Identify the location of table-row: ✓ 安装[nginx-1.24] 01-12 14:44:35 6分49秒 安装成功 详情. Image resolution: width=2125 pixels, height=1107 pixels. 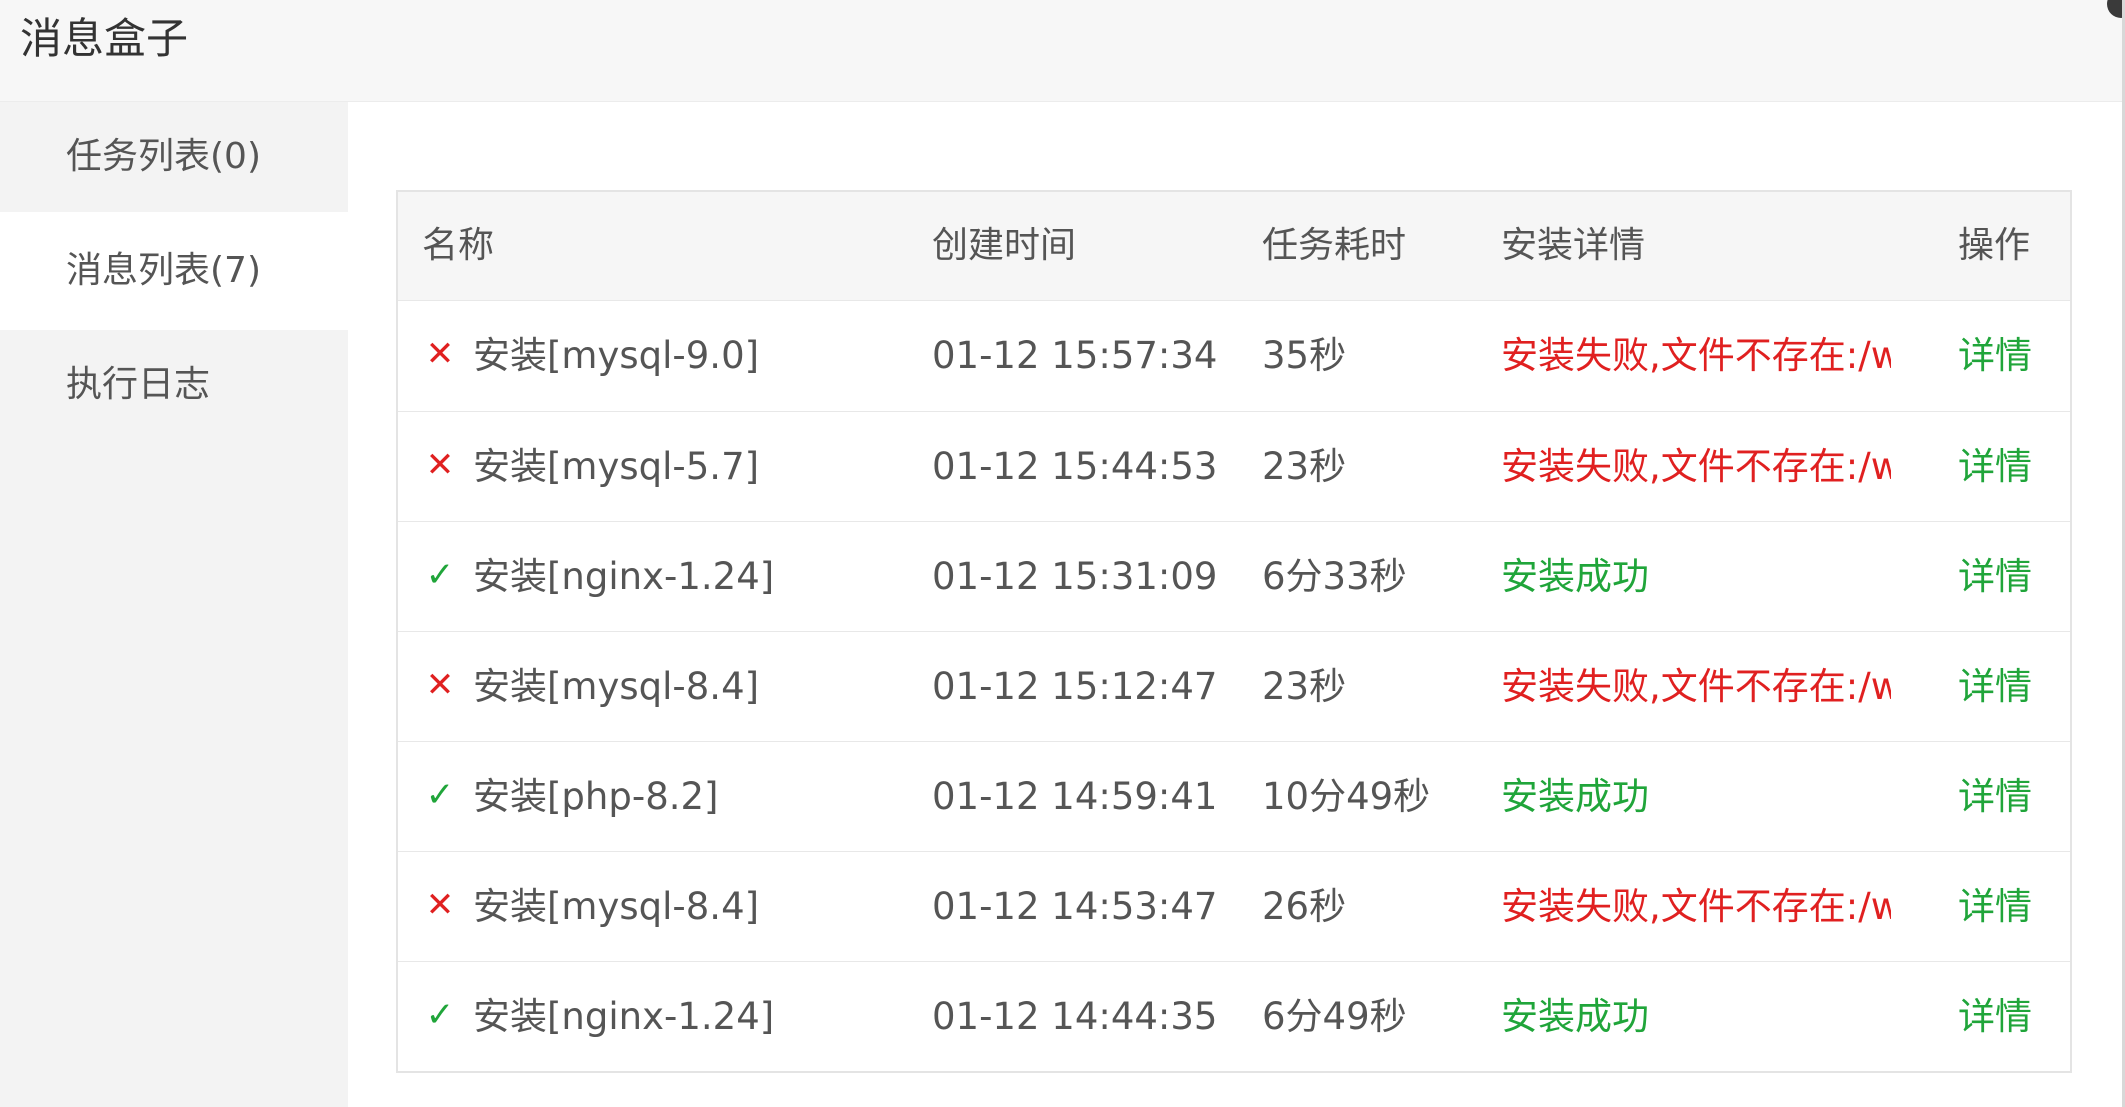
(1234, 1016).